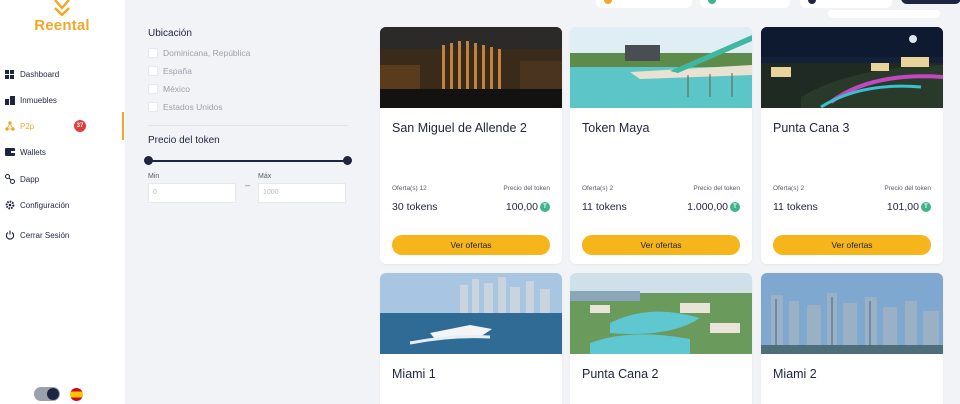 The height and width of the screenshot is (404, 960). What do you see at coordinates (459, 128) in the screenshot?
I see `property-title: San Miguel de Allende 2` at bounding box center [459, 128].